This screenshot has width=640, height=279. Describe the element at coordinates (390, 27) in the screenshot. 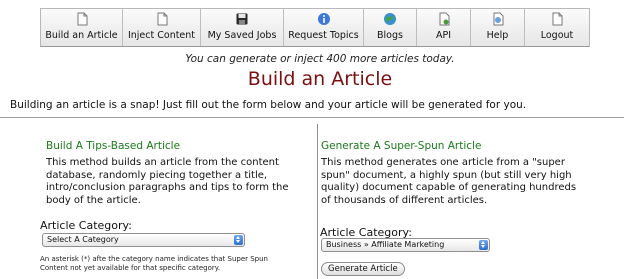

I see `nav-blogs: Blogs` at that location.